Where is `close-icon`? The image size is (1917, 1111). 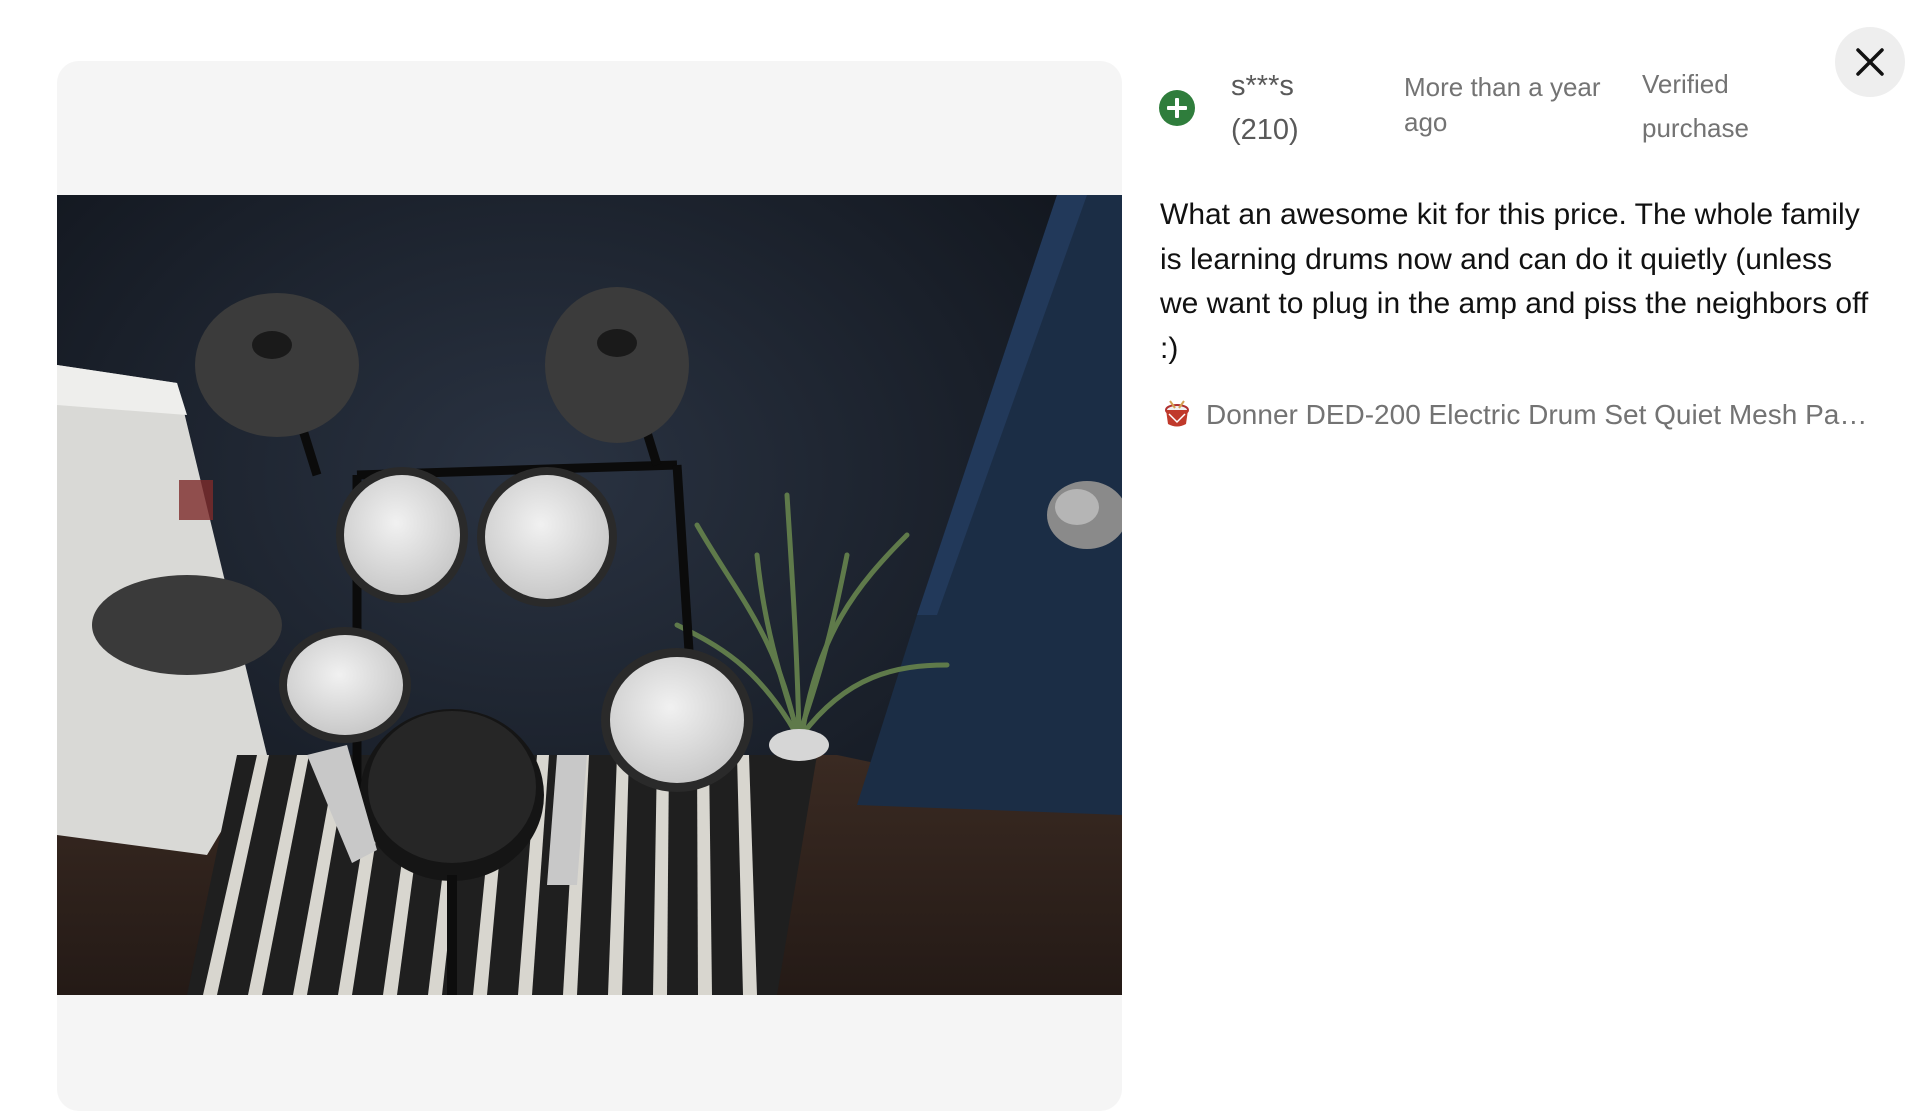
close-icon is located at coordinates (1870, 62).